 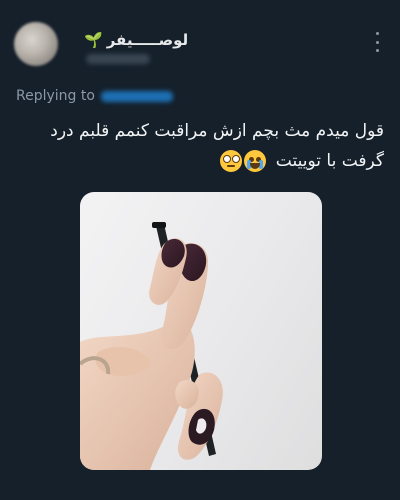 I want to click on reply-mention-blurred, so click(x=136, y=96).